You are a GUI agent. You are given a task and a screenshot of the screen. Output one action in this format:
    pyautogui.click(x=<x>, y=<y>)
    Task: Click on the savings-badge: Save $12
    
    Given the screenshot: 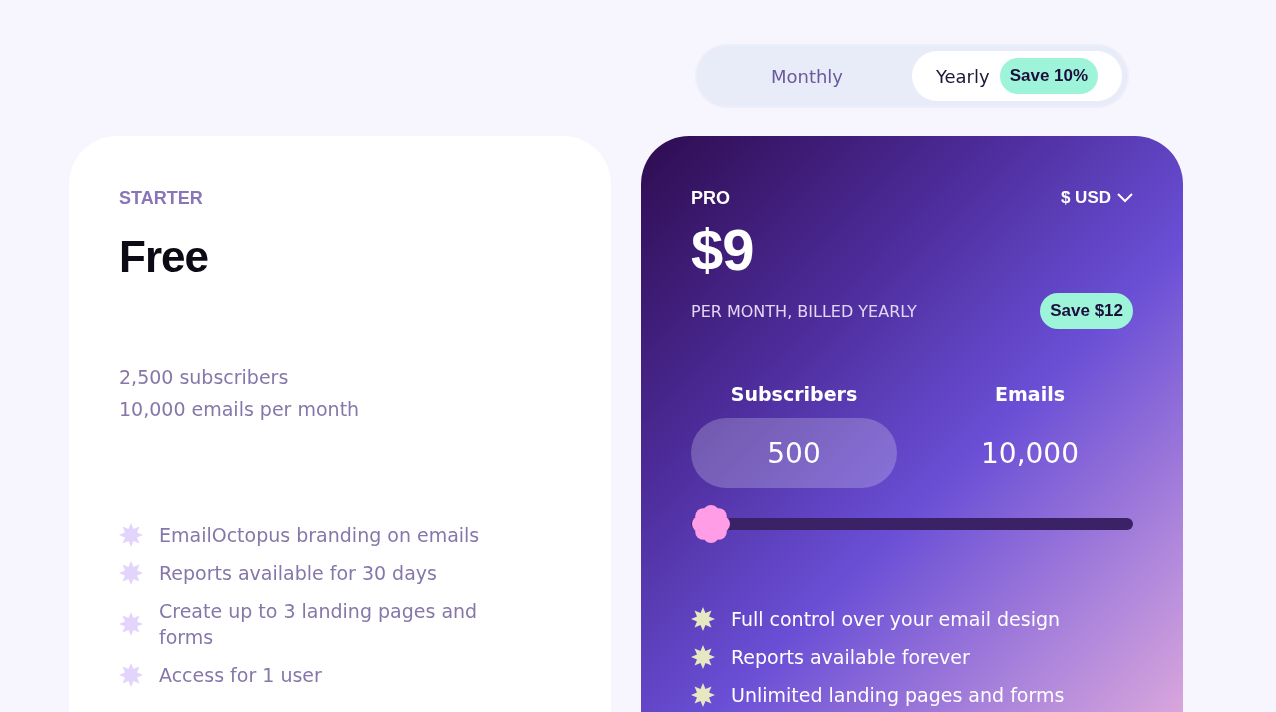 What is the action you would take?
    pyautogui.click(x=1086, y=311)
    